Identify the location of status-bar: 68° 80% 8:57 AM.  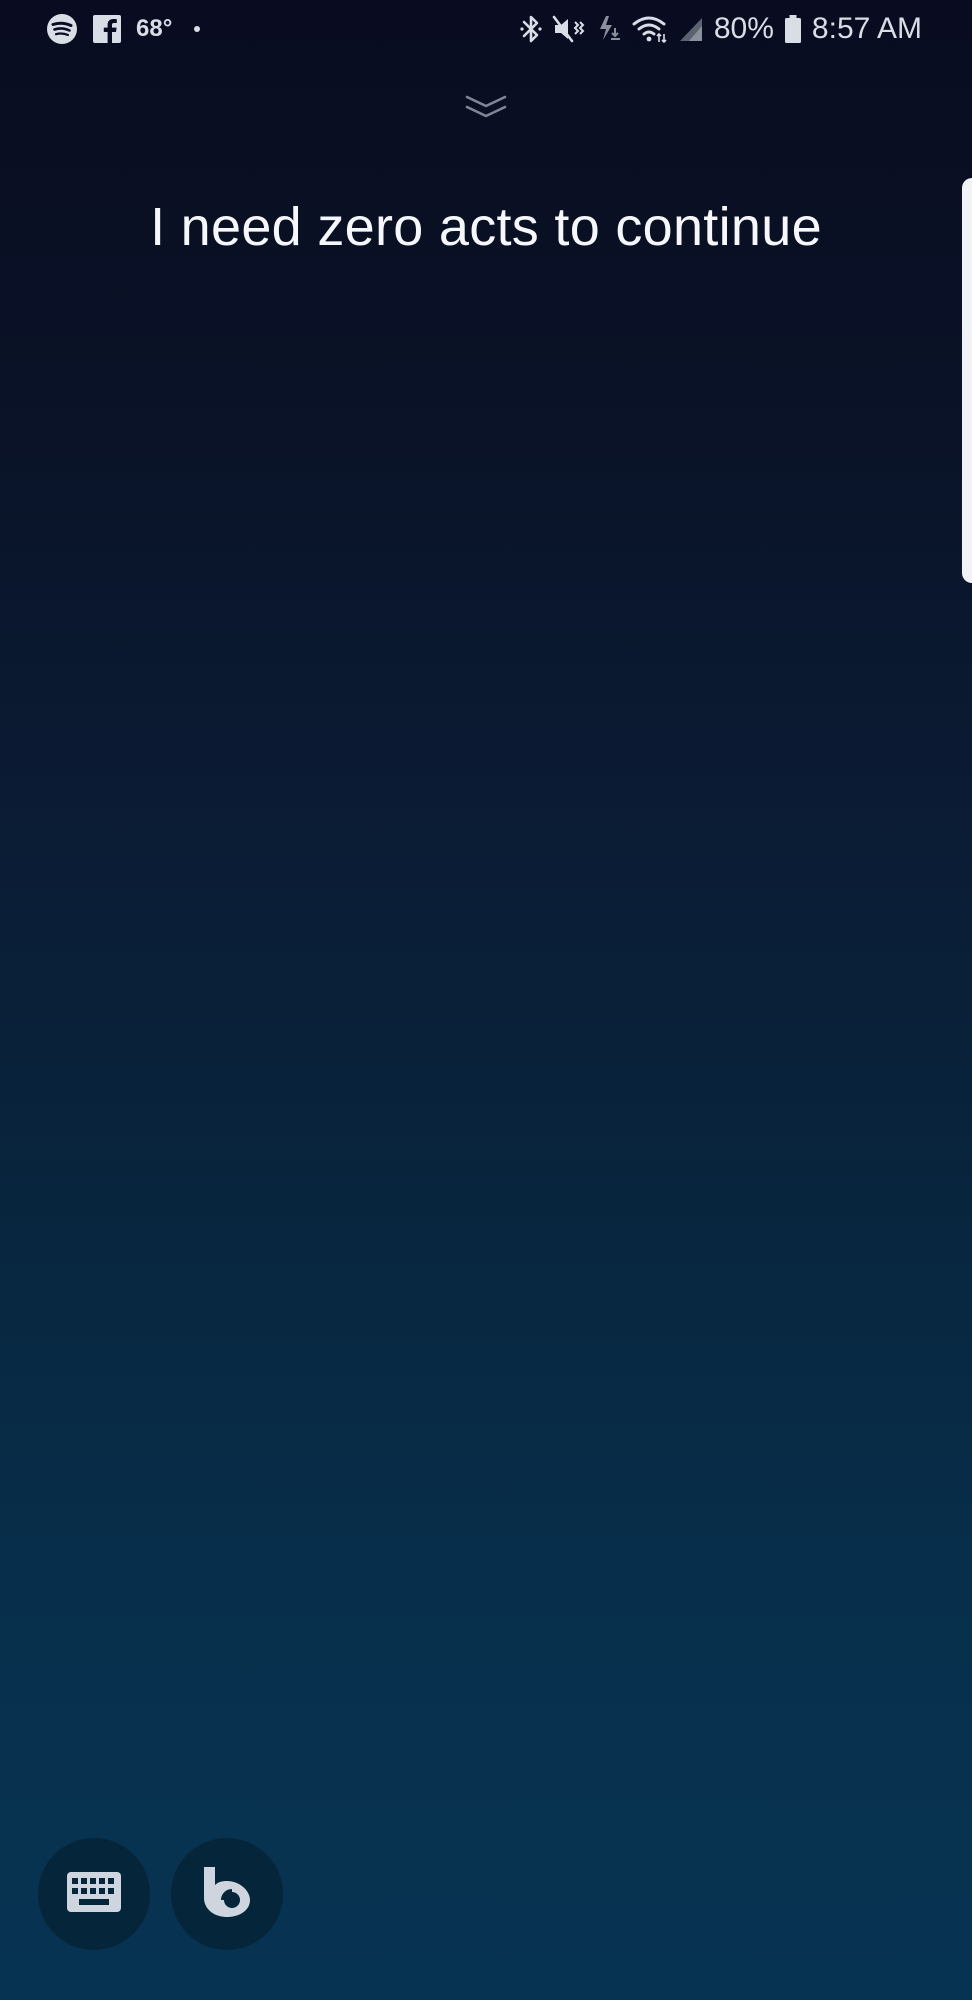
(486, 30).